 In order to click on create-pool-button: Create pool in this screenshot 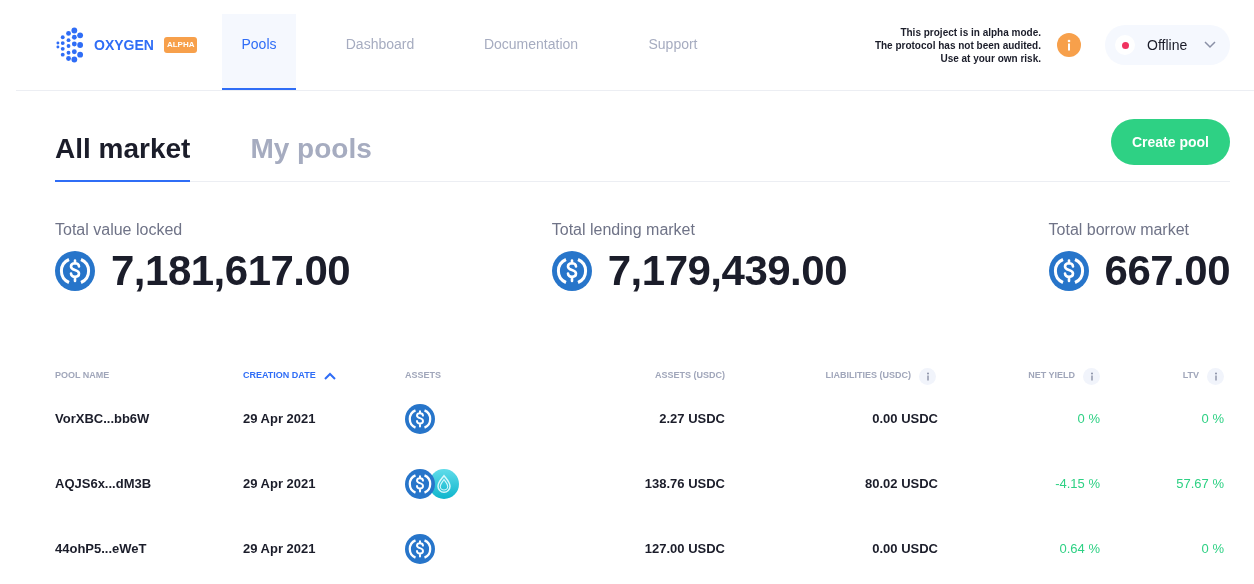, I will do `click(1170, 142)`.